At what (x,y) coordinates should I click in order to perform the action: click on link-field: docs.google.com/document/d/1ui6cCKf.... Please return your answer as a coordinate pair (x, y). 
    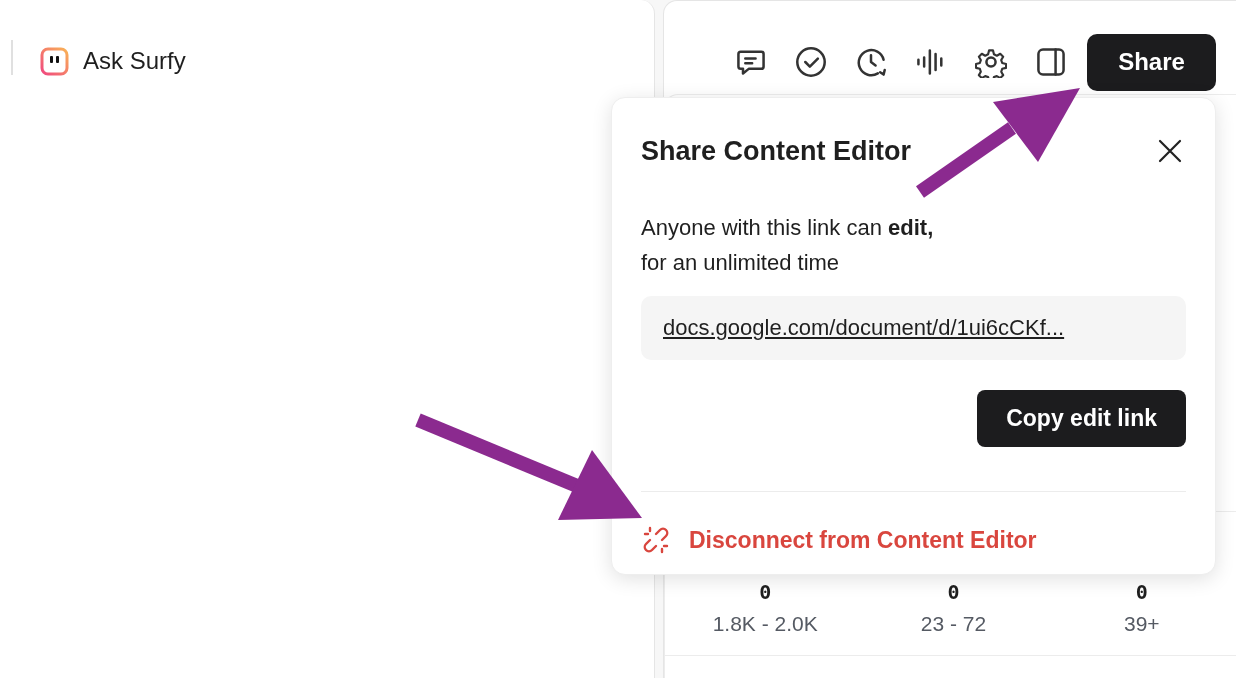
    Looking at the image, I should click on (913, 327).